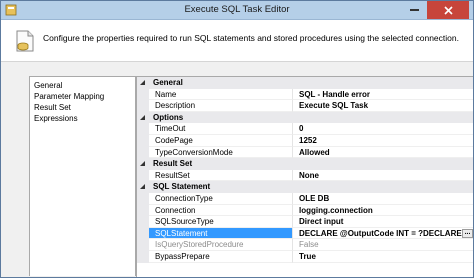 The height and width of the screenshot is (278, 474). What do you see at coordinates (221, 152) in the screenshot?
I see `property-name: TypeConversionMode` at bounding box center [221, 152].